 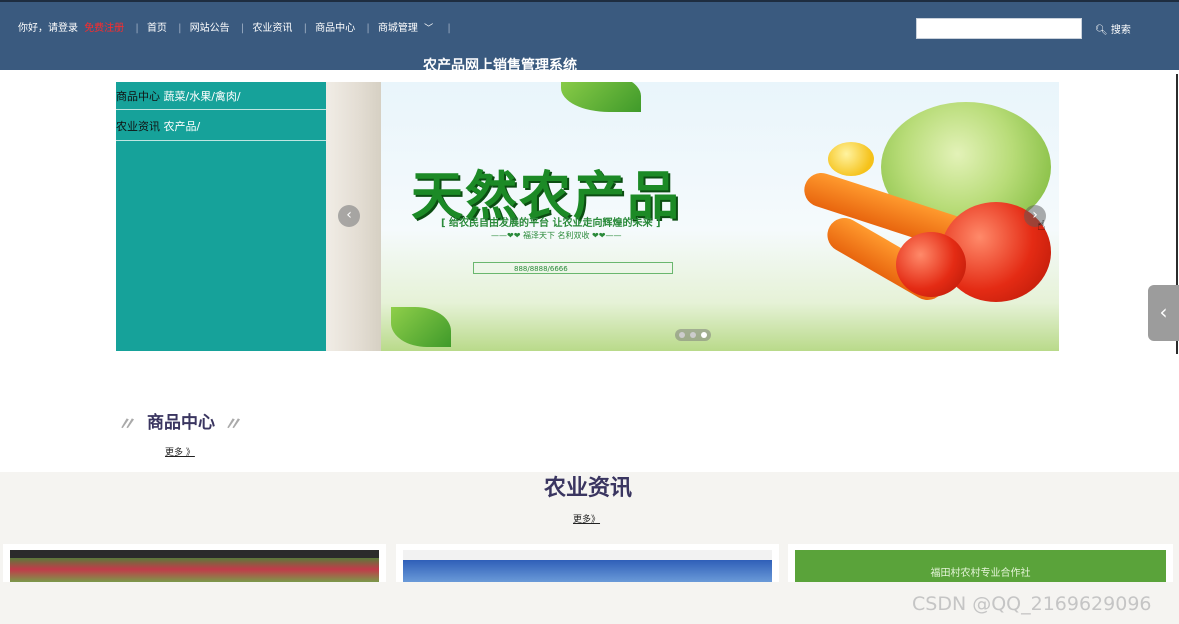 I want to click on site-title: 农产品网上销售管理系统, so click(x=500, y=66).